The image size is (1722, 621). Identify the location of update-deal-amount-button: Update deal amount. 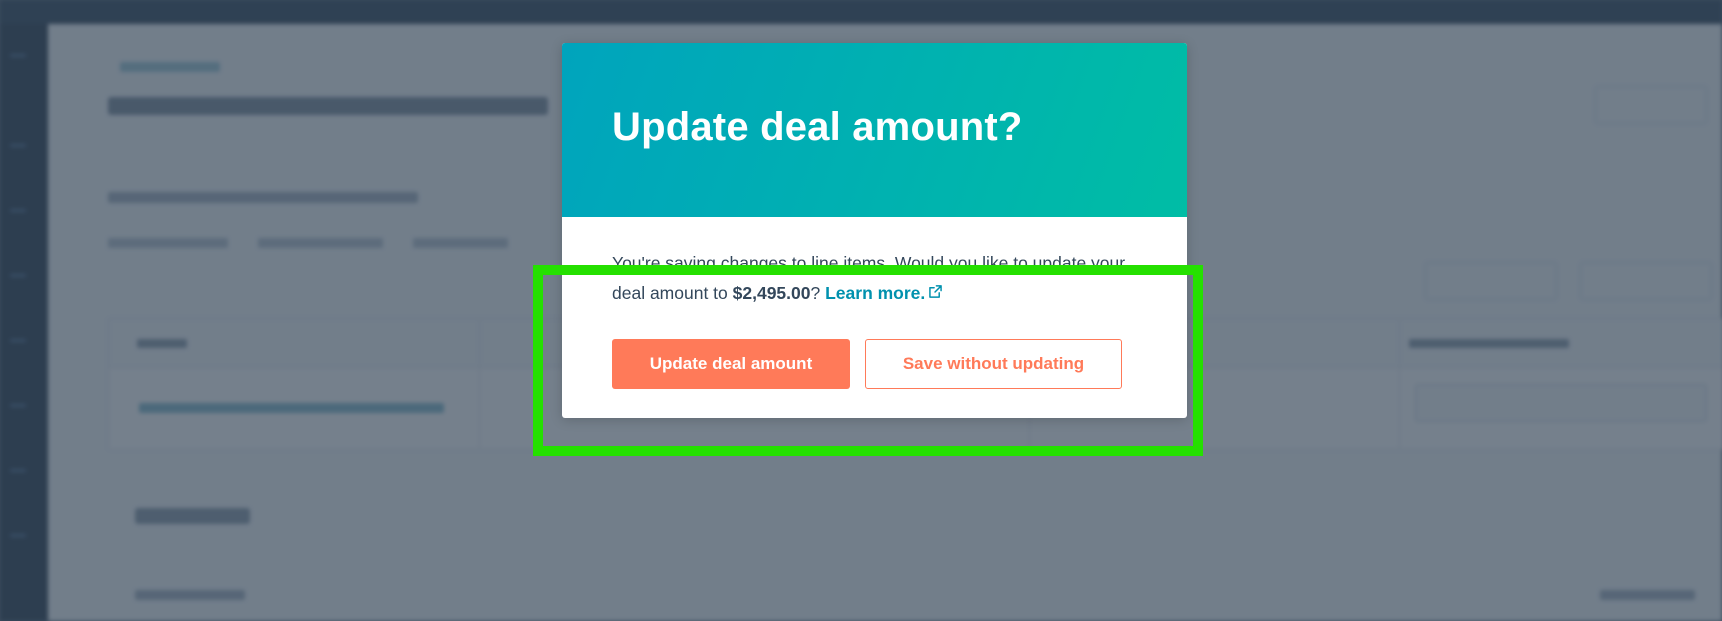
(731, 364).